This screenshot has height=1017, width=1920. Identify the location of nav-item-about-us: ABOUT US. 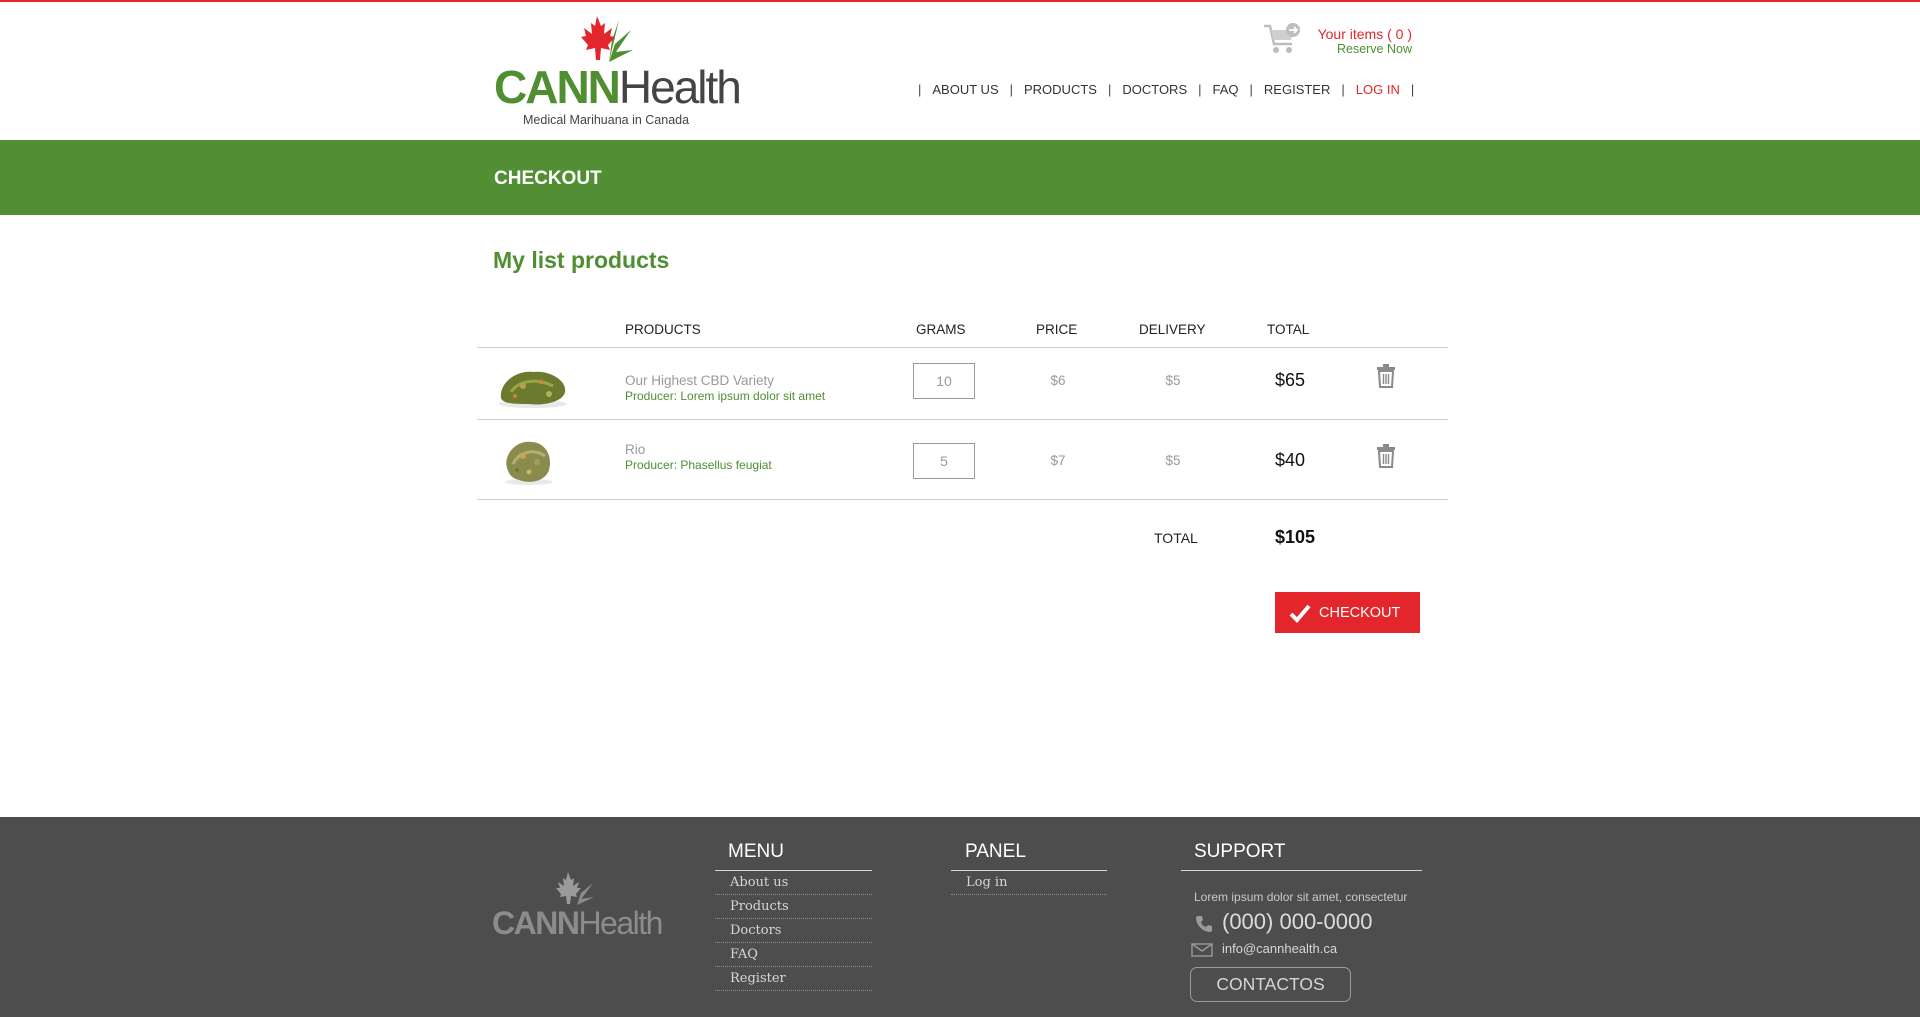
(965, 89).